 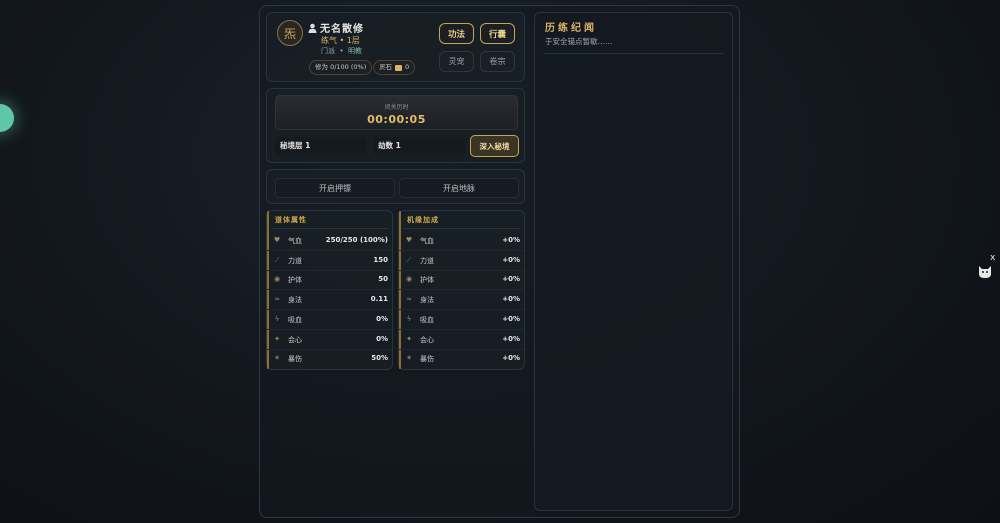 What do you see at coordinates (571, 28) in the screenshot?
I see `log-title: 历练纪闻` at bounding box center [571, 28].